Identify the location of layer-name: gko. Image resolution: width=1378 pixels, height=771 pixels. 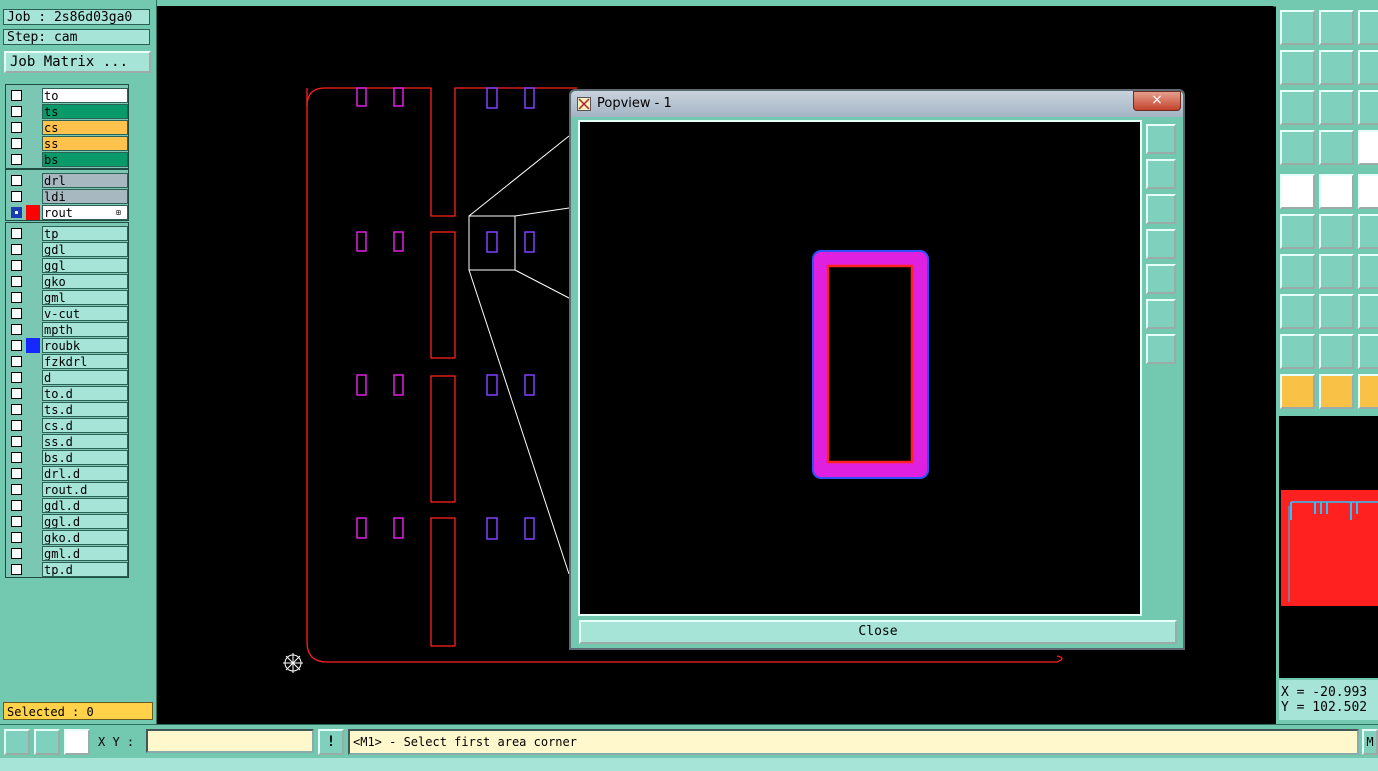
(85, 281).